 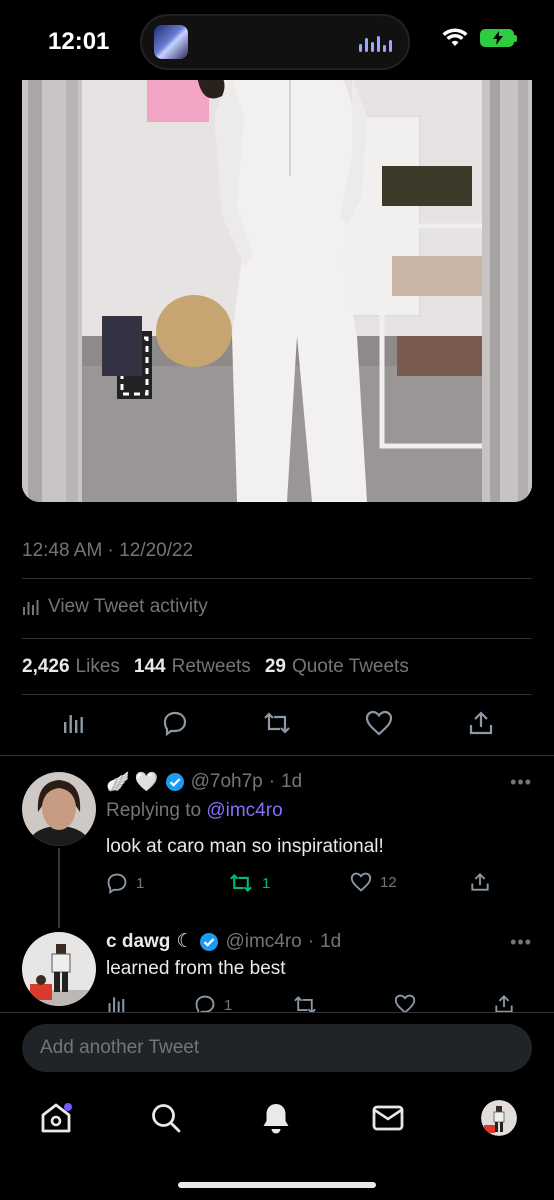 What do you see at coordinates (132, 782) in the screenshot?
I see `reply-display-name: 🪽 🤍` at bounding box center [132, 782].